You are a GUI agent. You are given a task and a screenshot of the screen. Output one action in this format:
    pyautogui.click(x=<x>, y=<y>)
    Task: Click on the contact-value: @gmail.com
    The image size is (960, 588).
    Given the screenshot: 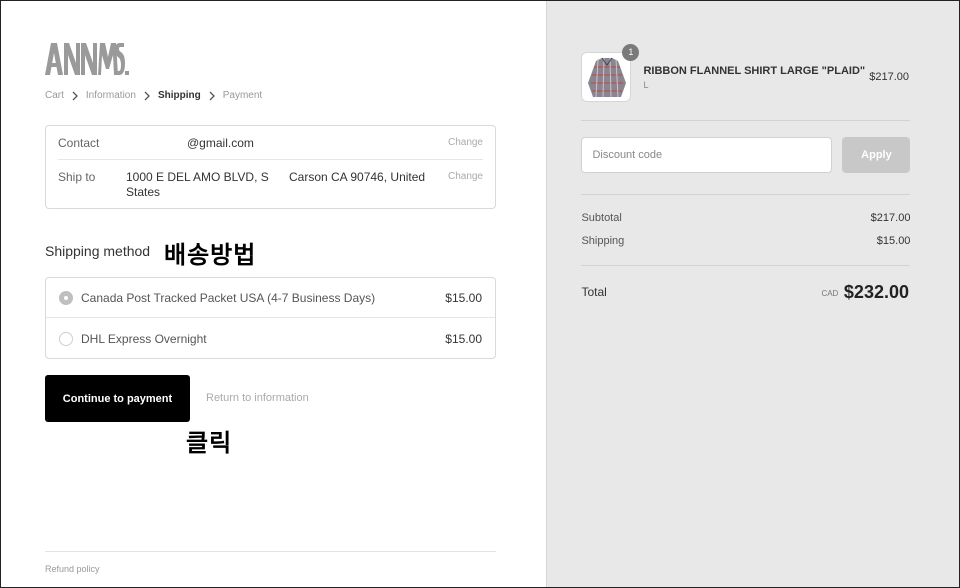 What is the action you would take?
    pyautogui.click(x=220, y=143)
    